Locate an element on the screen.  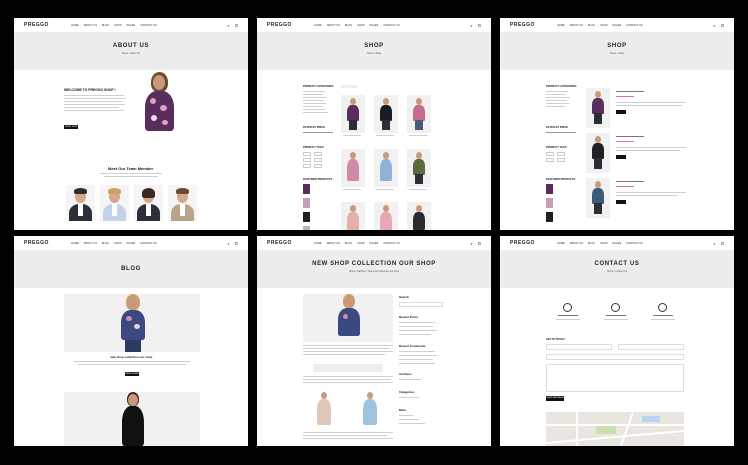
welcome-heading: WELCOME TO PREGGO SHOP ! is located at coordinates (90, 90).